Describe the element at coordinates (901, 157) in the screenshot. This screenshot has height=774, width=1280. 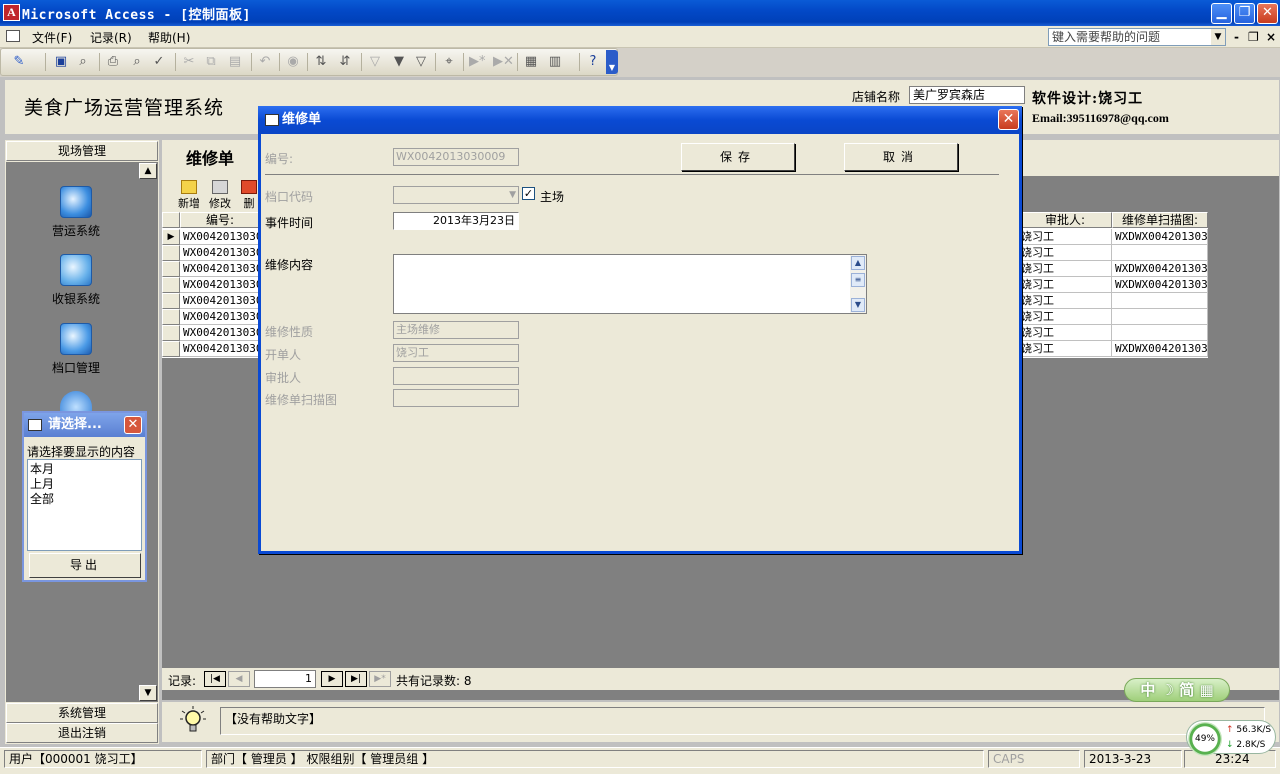
I see `cancel-button: 取消` at that location.